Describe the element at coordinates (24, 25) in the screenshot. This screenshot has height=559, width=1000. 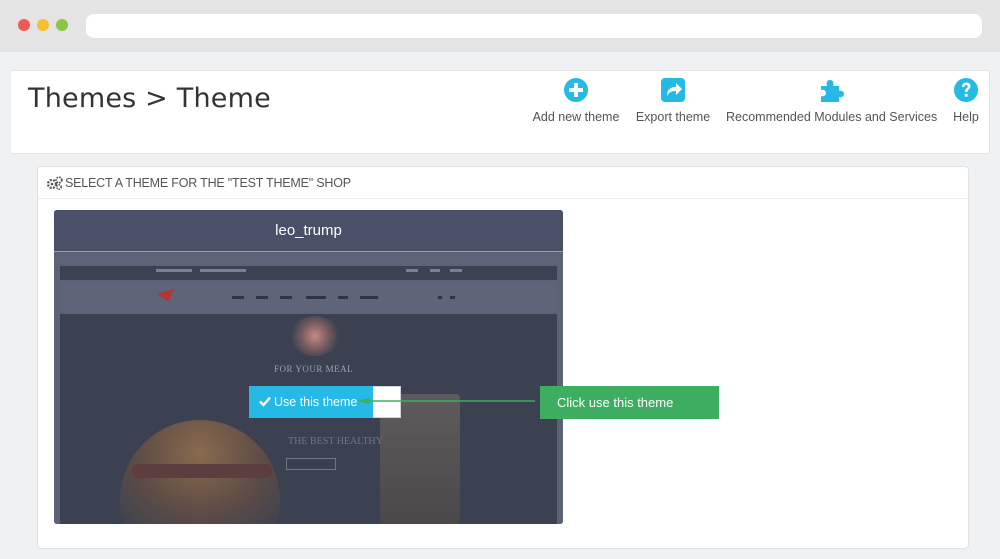
I see `window-close-button` at that location.